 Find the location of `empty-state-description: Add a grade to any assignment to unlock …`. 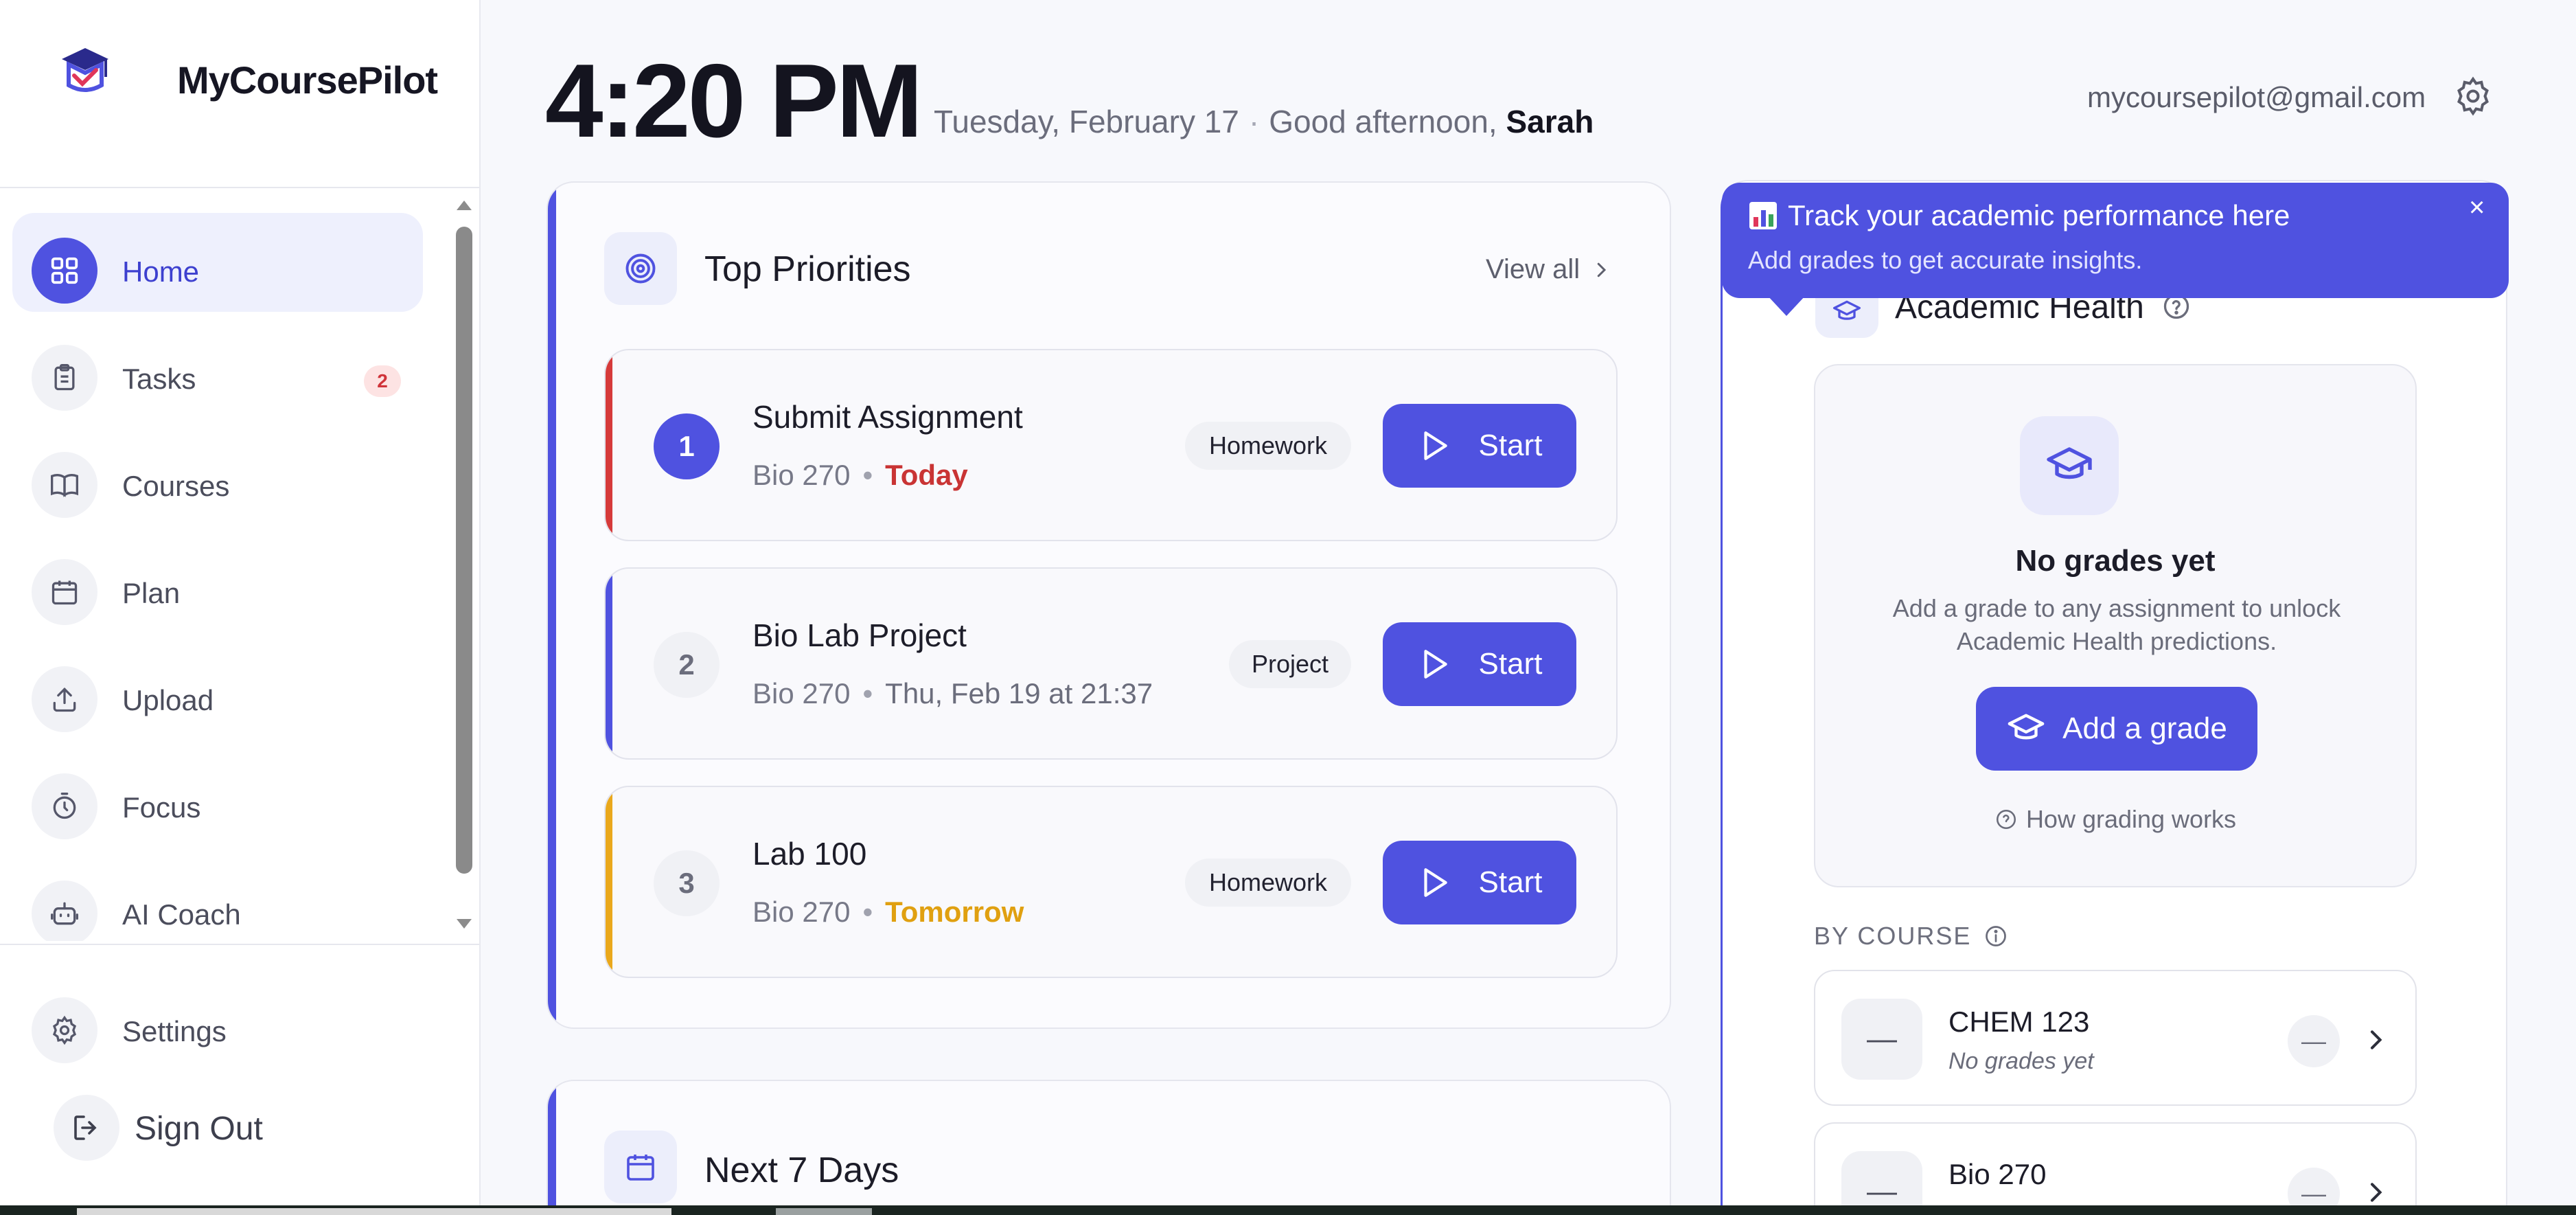

empty-state-description: Add a grade to any assignment to unlock … is located at coordinates (2116, 624).